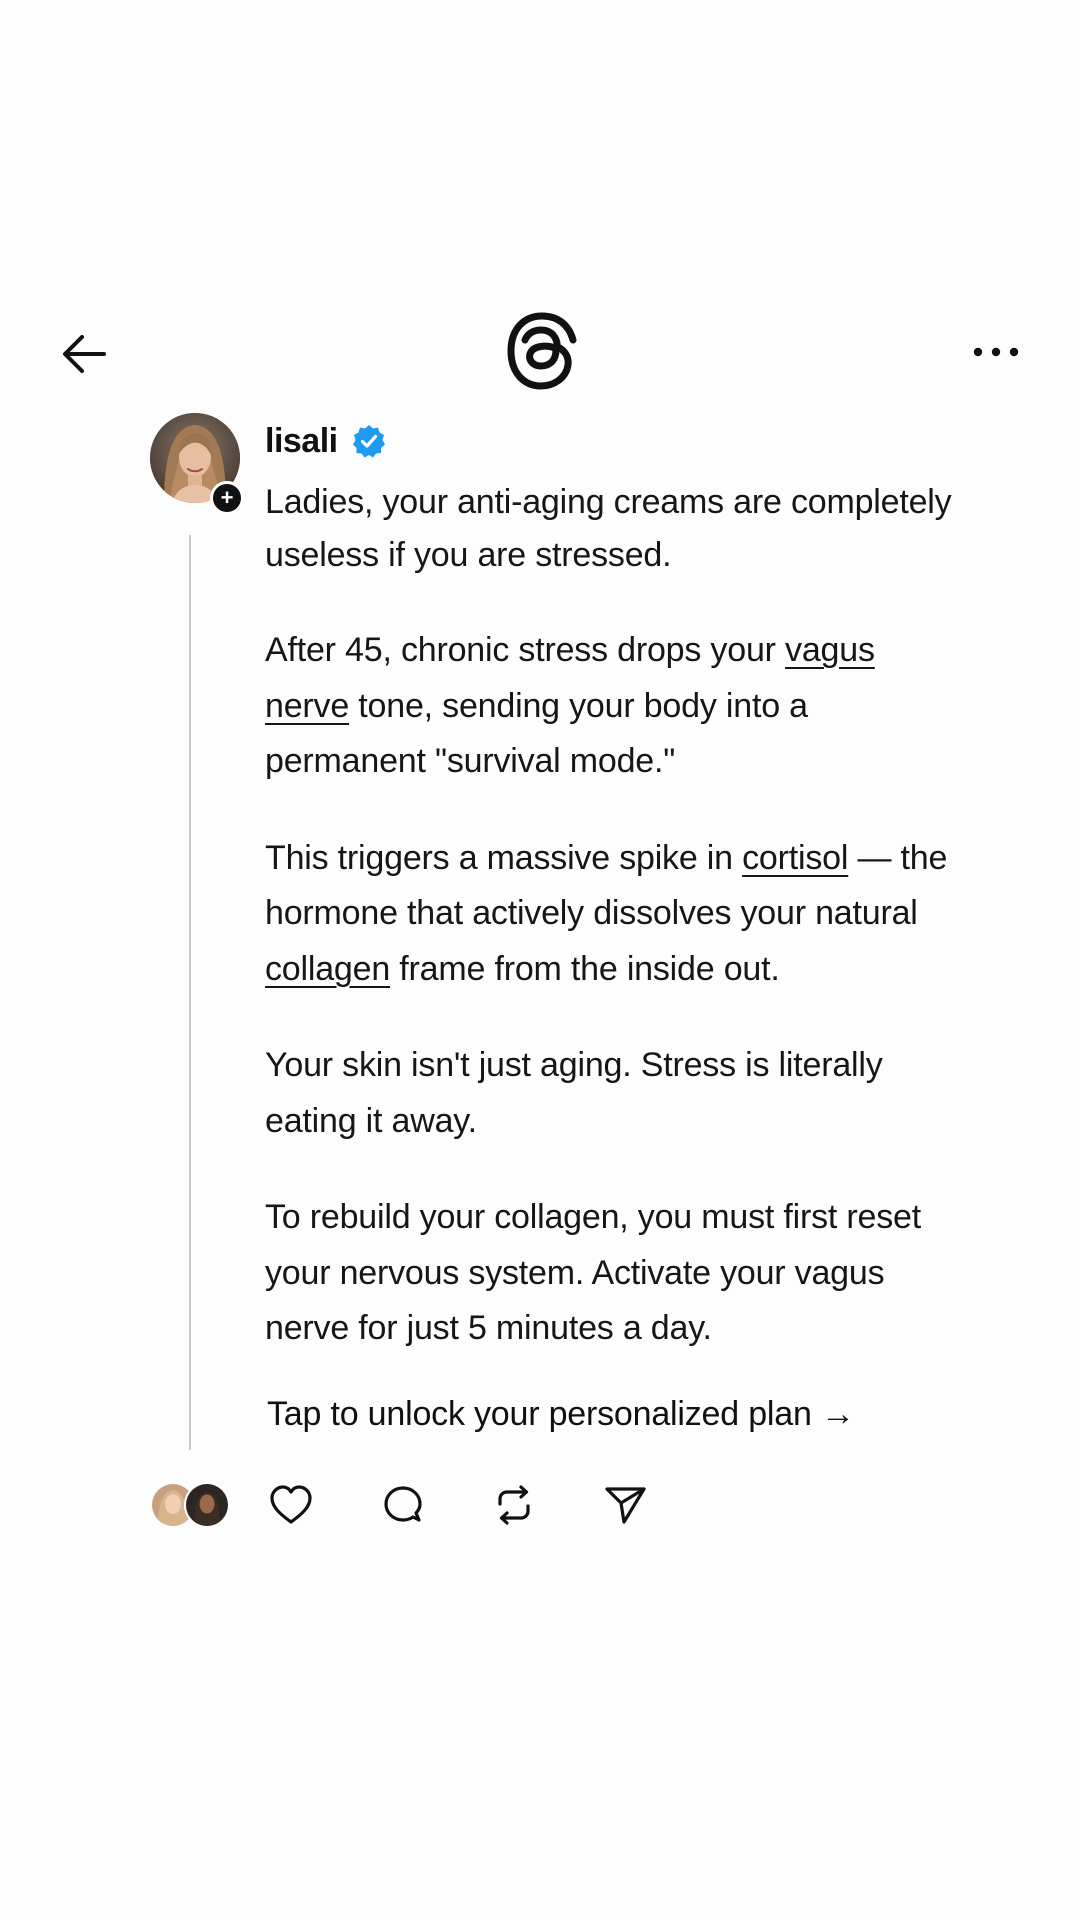 The image size is (1080, 1920). I want to click on more-horizontal-icon, so click(996, 352).